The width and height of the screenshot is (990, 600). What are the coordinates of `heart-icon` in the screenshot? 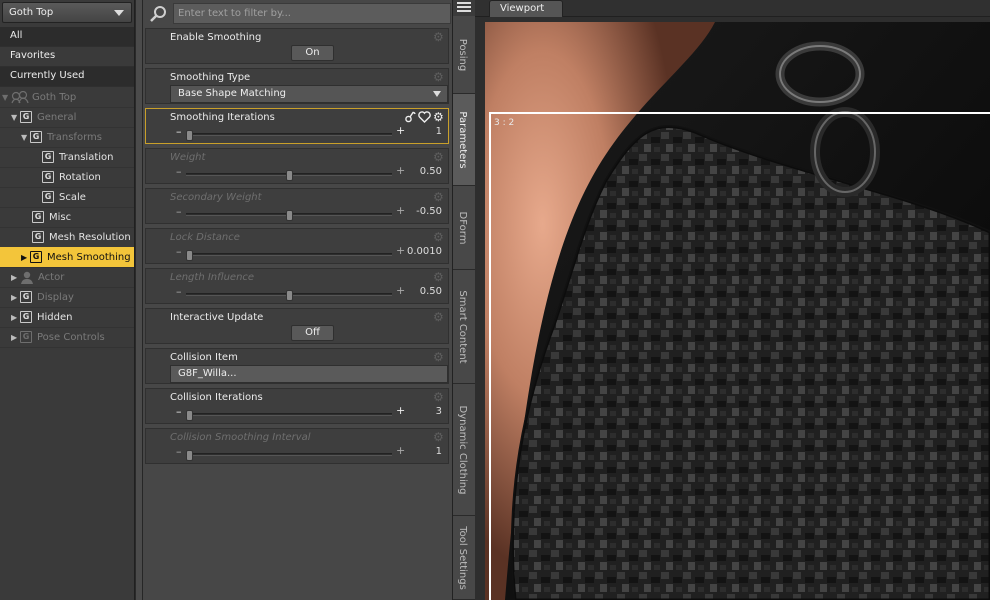 It's located at (424, 117).